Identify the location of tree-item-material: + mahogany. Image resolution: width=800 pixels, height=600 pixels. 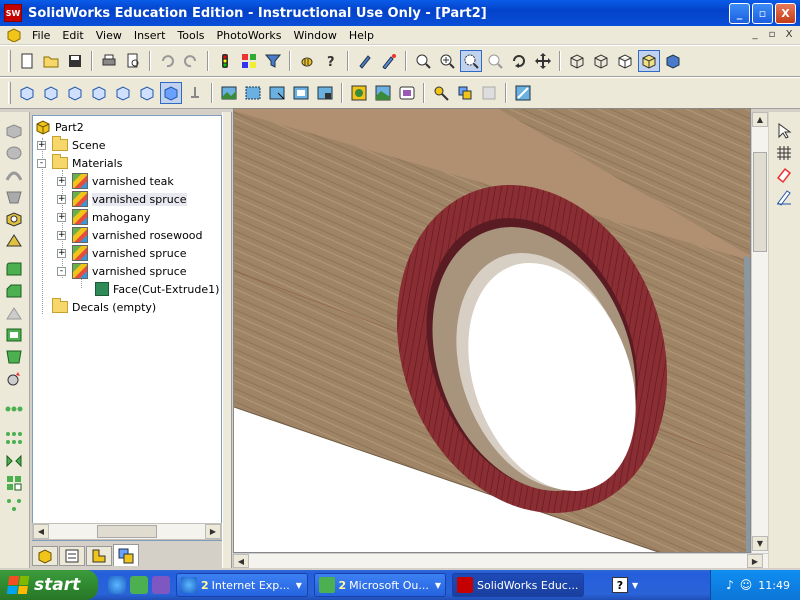
(103, 217).